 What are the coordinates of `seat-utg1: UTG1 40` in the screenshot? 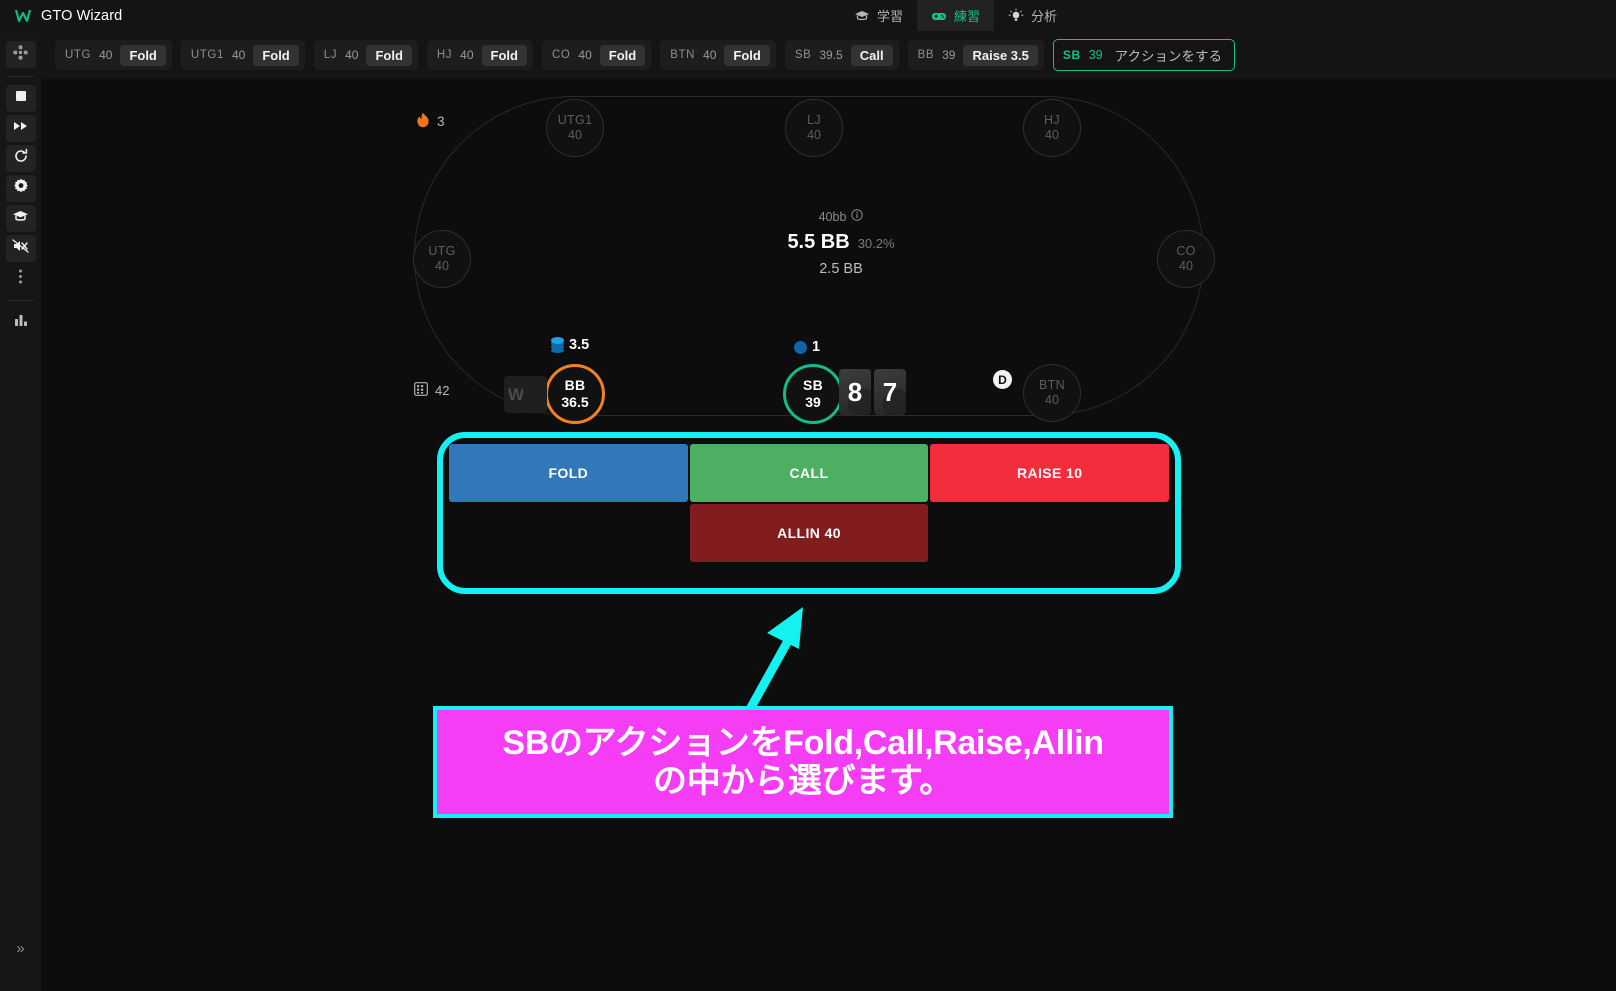 It's located at (575, 128).